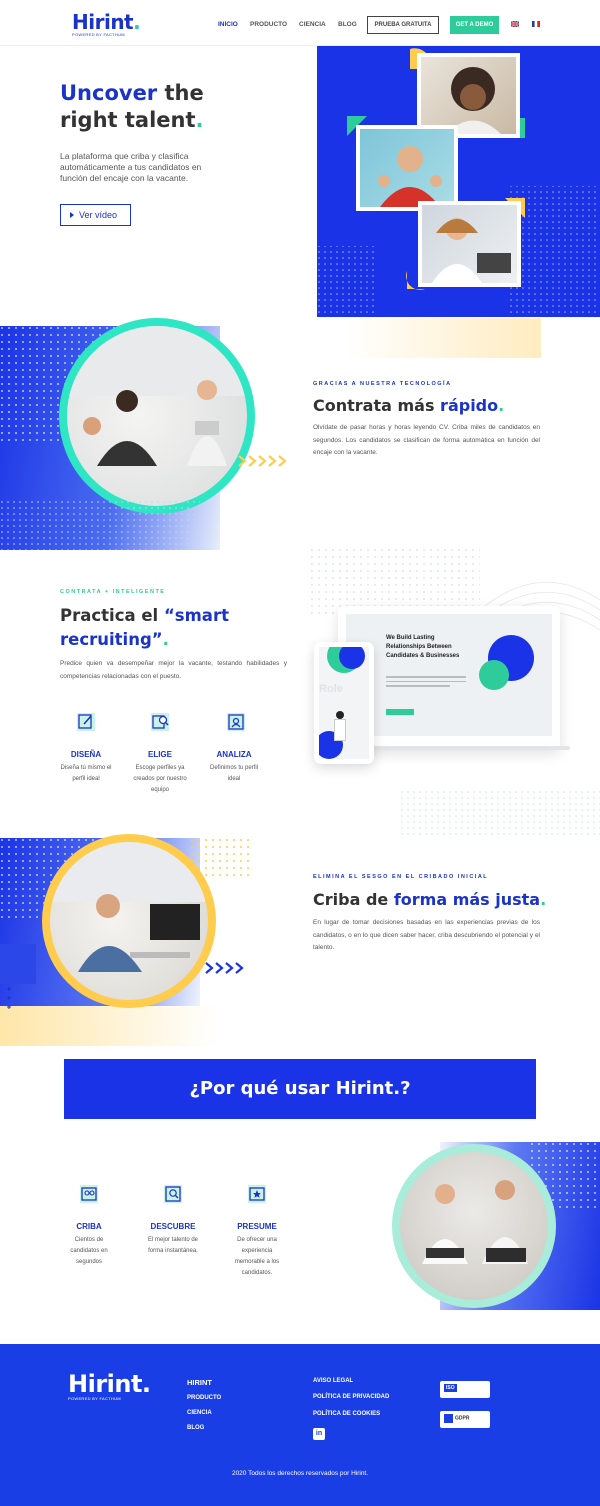 This screenshot has width=600, height=1506. Describe the element at coordinates (426, 687) in the screenshot. I see `mockup-text-lines` at that location.